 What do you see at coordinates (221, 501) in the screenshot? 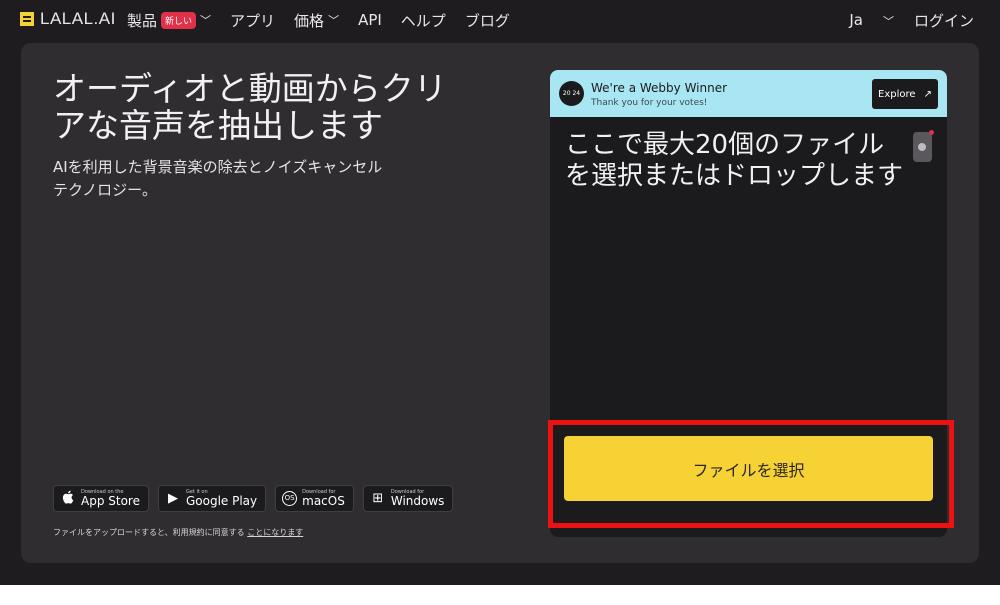
I see `google-play-label: Google Play` at bounding box center [221, 501].